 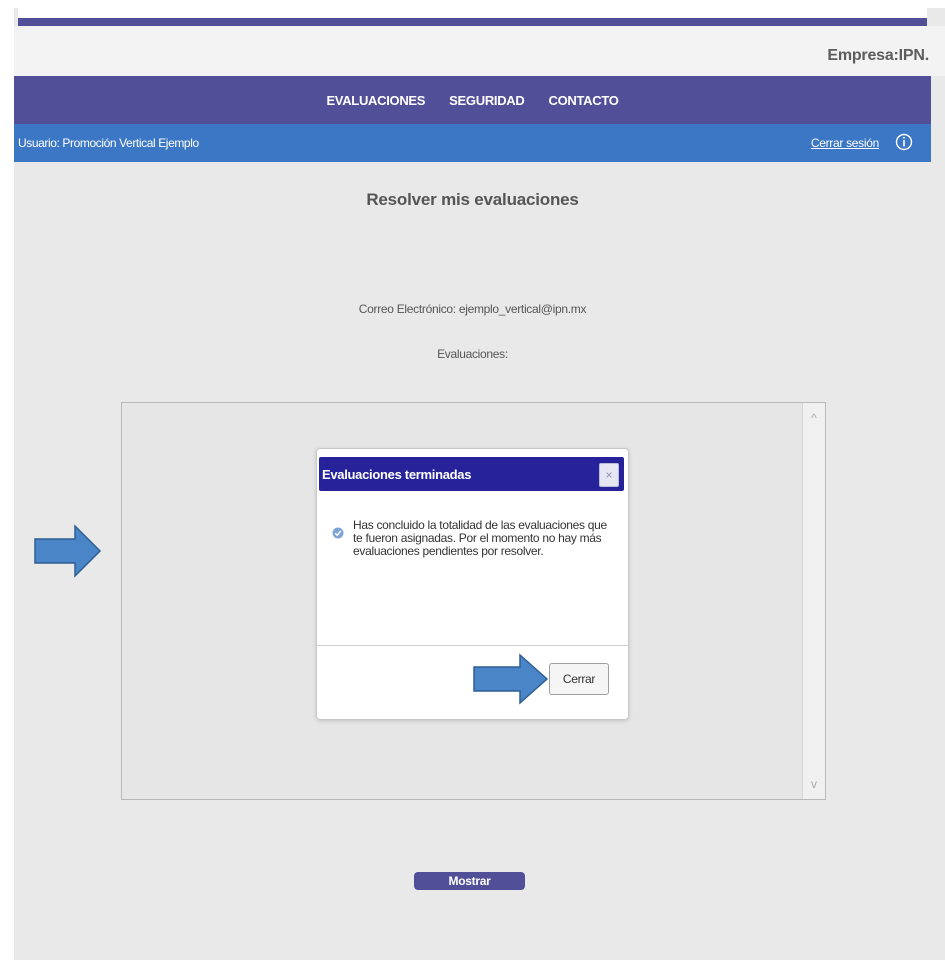 What do you see at coordinates (609, 475) in the screenshot?
I see `close-icon: ×` at bounding box center [609, 475].